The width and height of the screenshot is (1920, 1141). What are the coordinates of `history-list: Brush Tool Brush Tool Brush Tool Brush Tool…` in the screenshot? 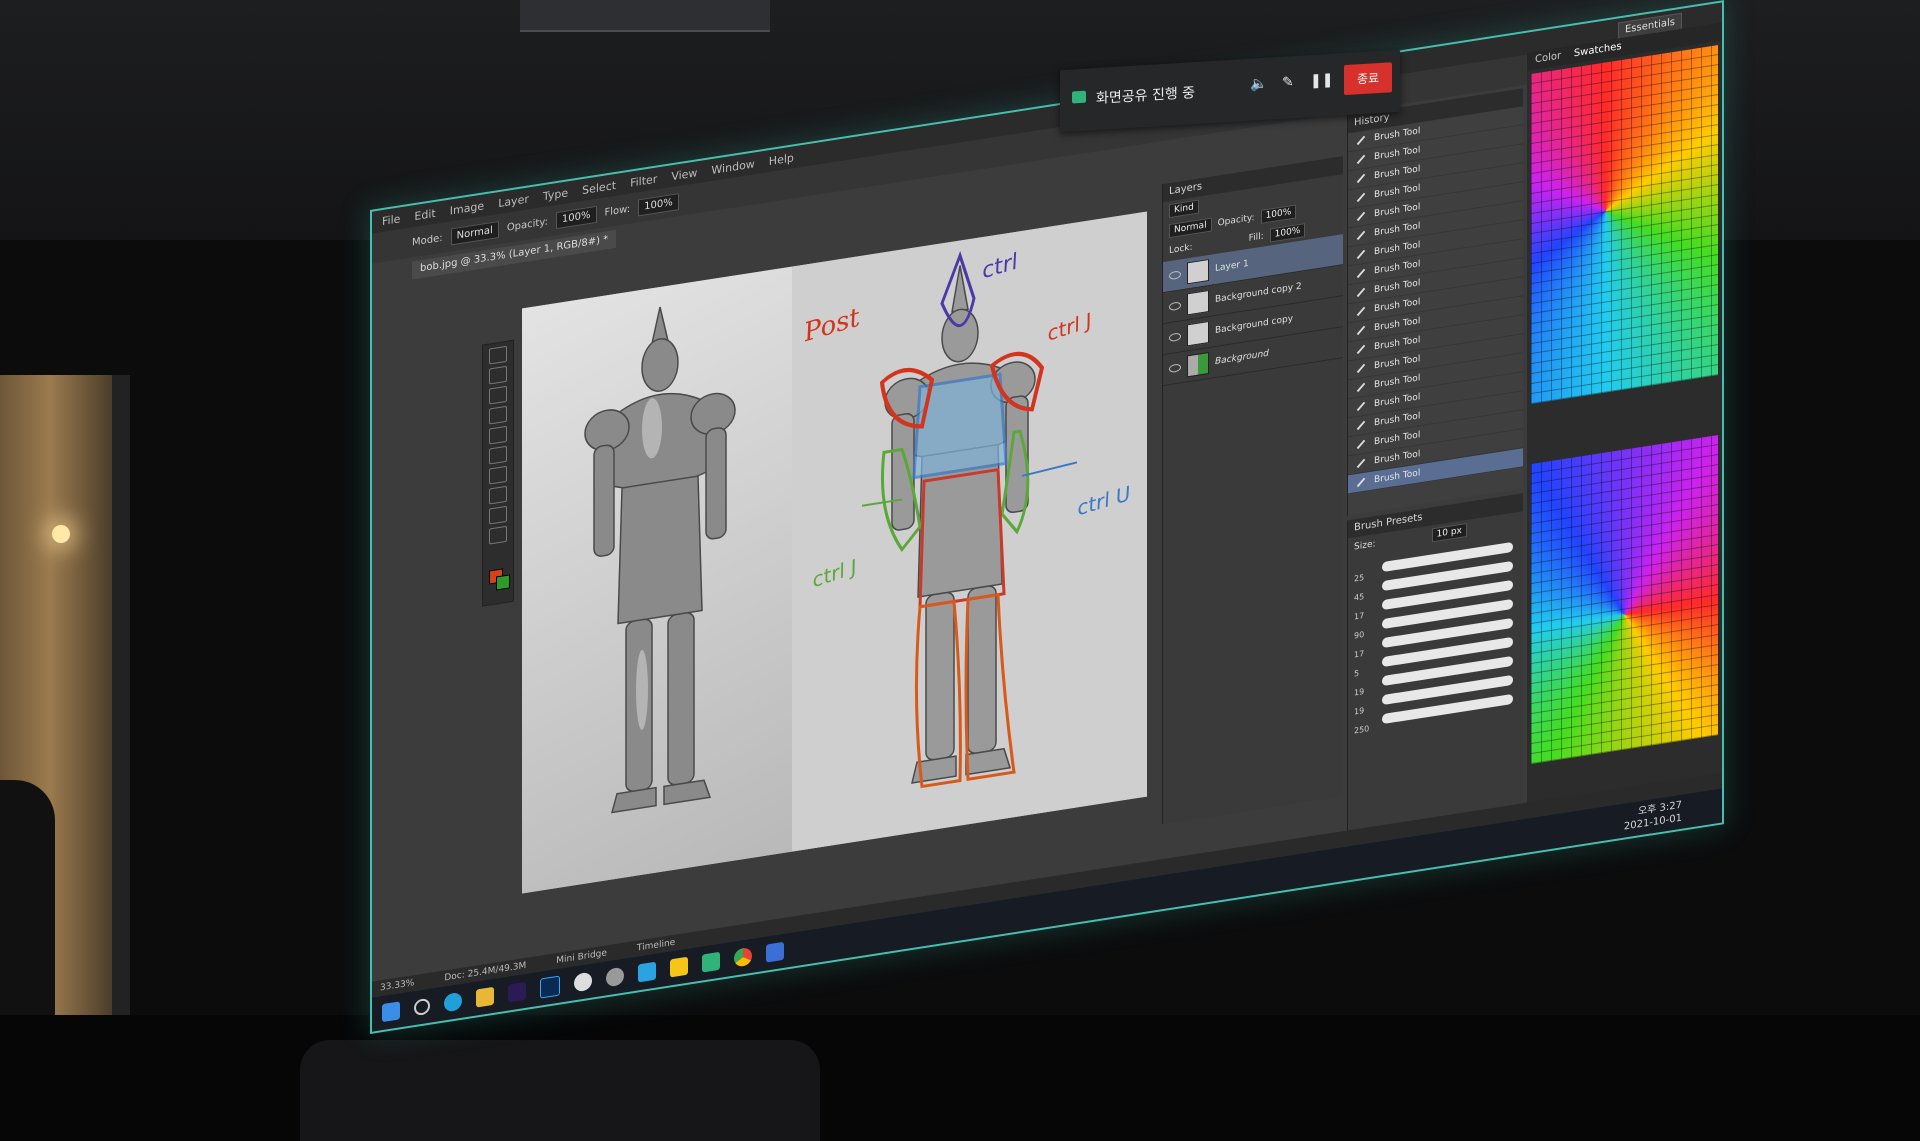 It's located at (1435, 300).